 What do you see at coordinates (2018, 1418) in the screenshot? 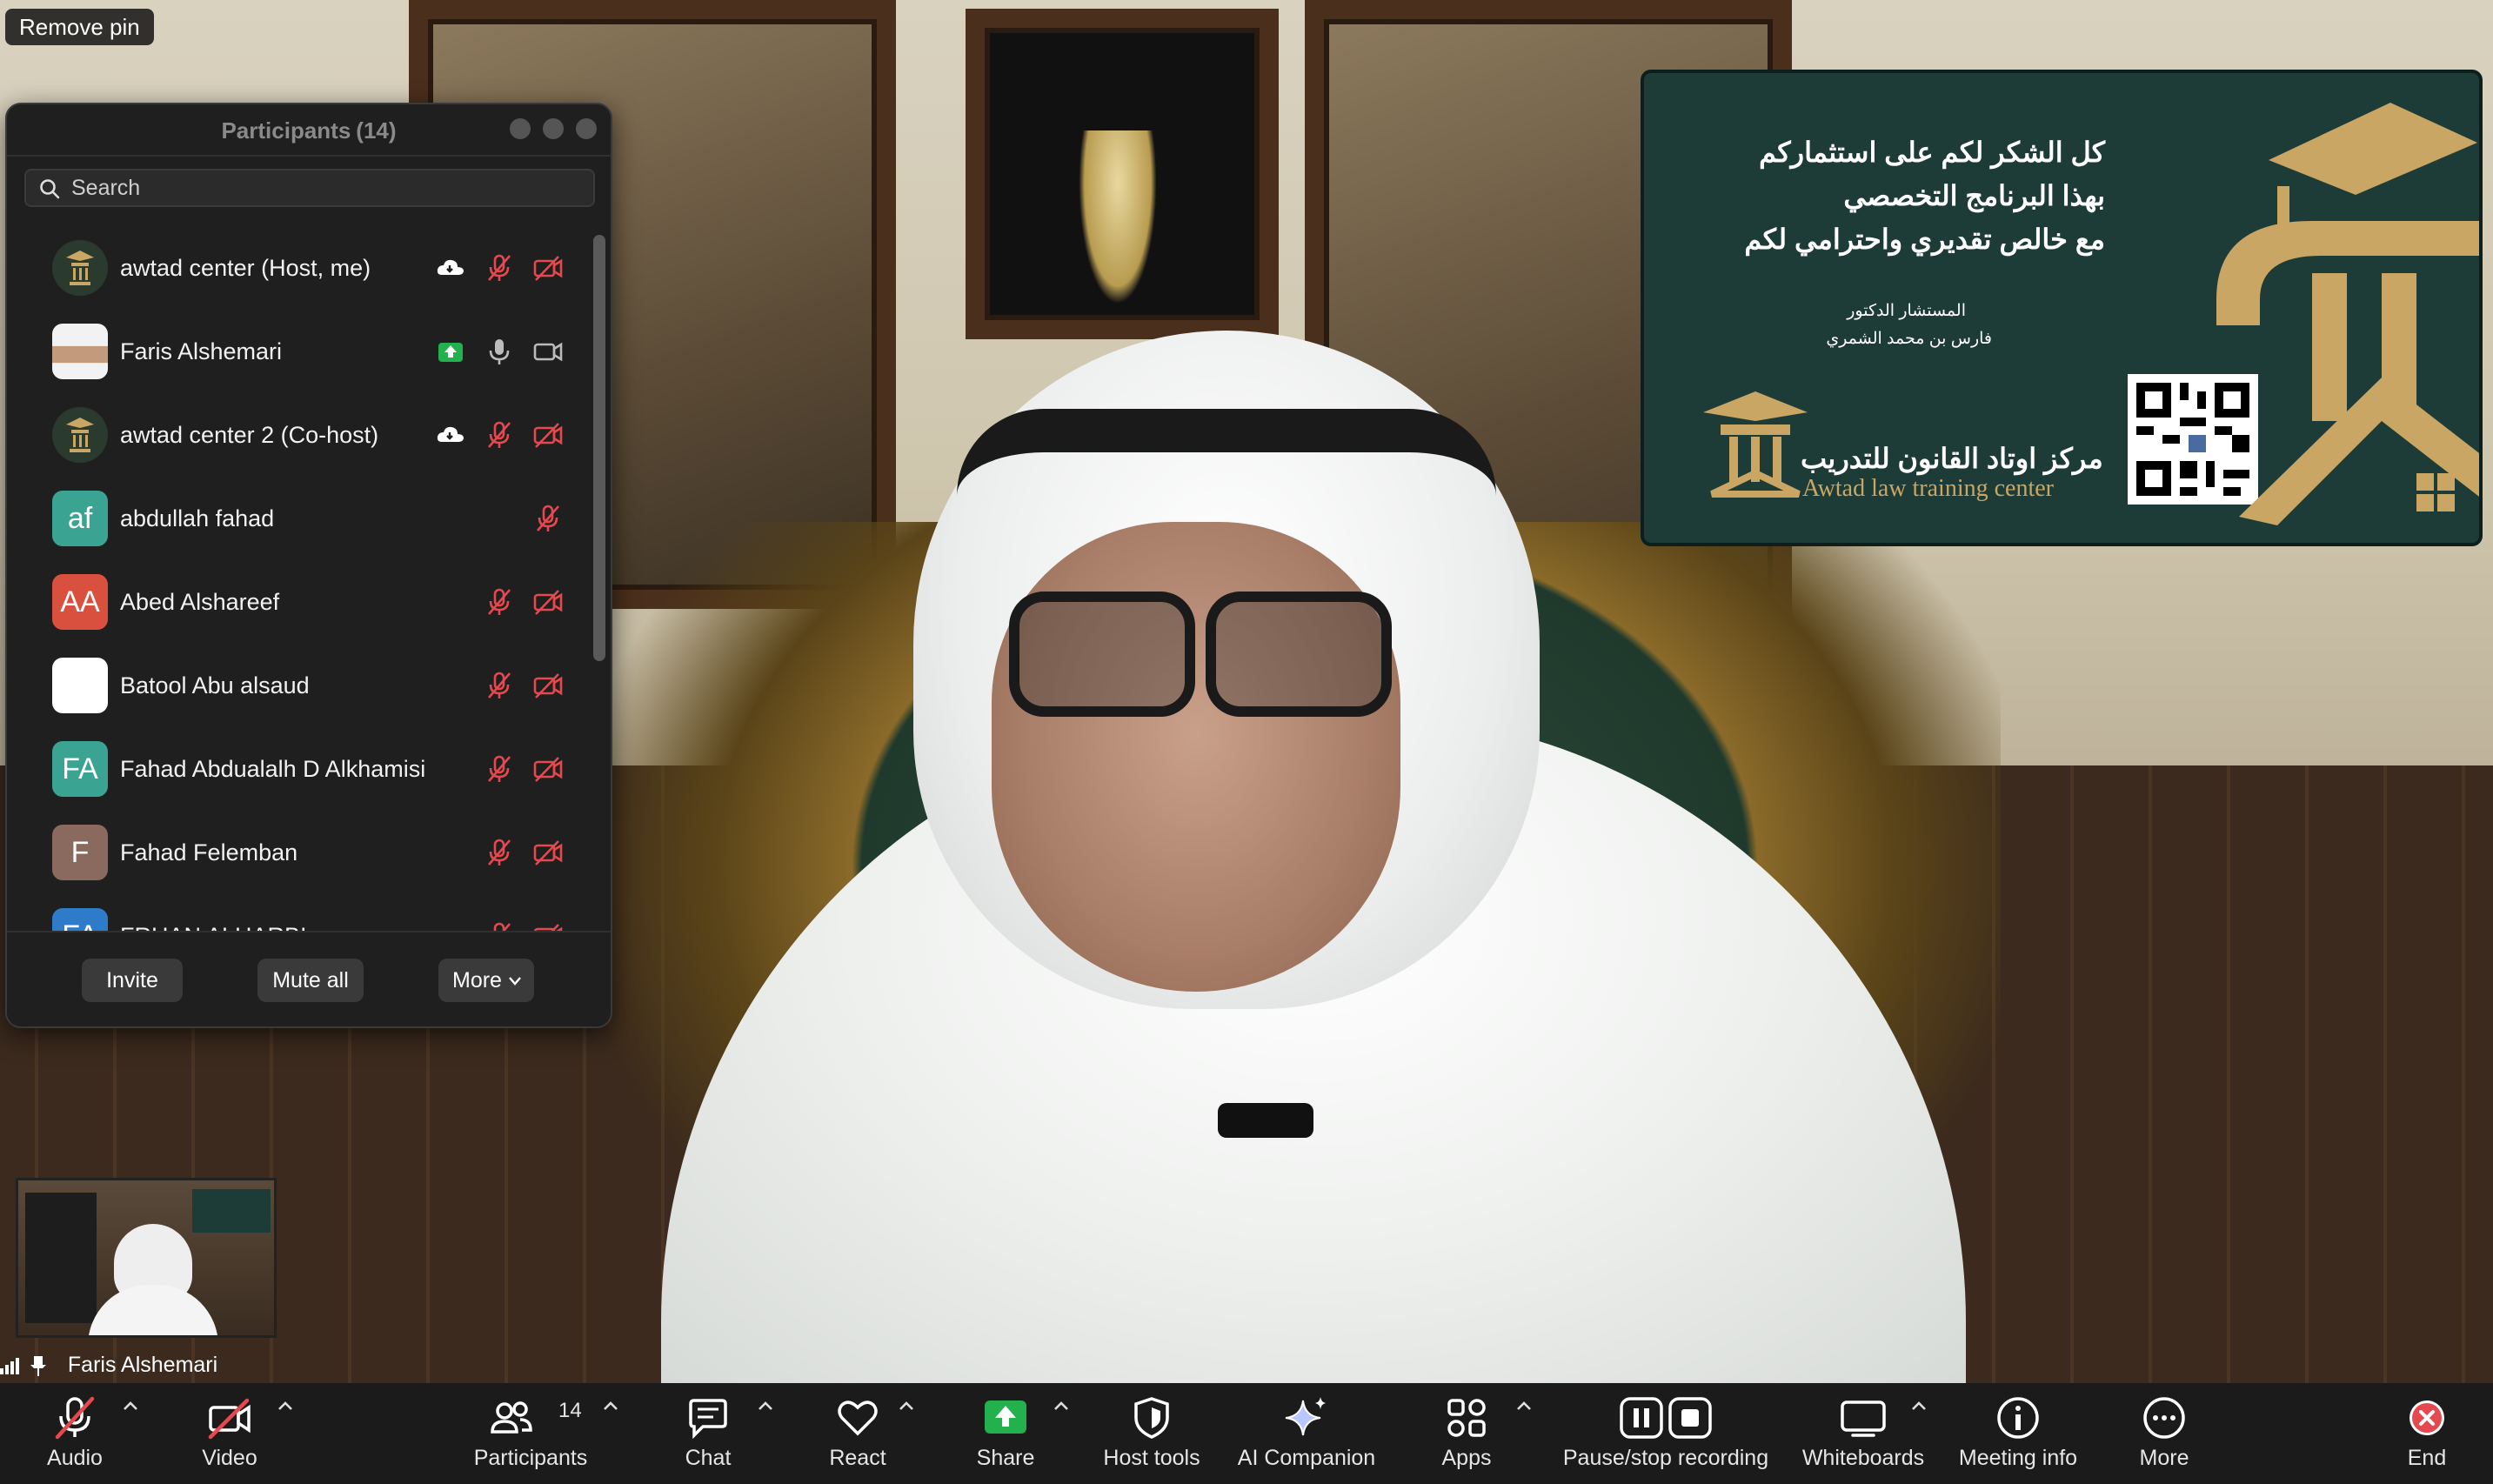
I see `info-icon` at bounding box center [2018, 1418].